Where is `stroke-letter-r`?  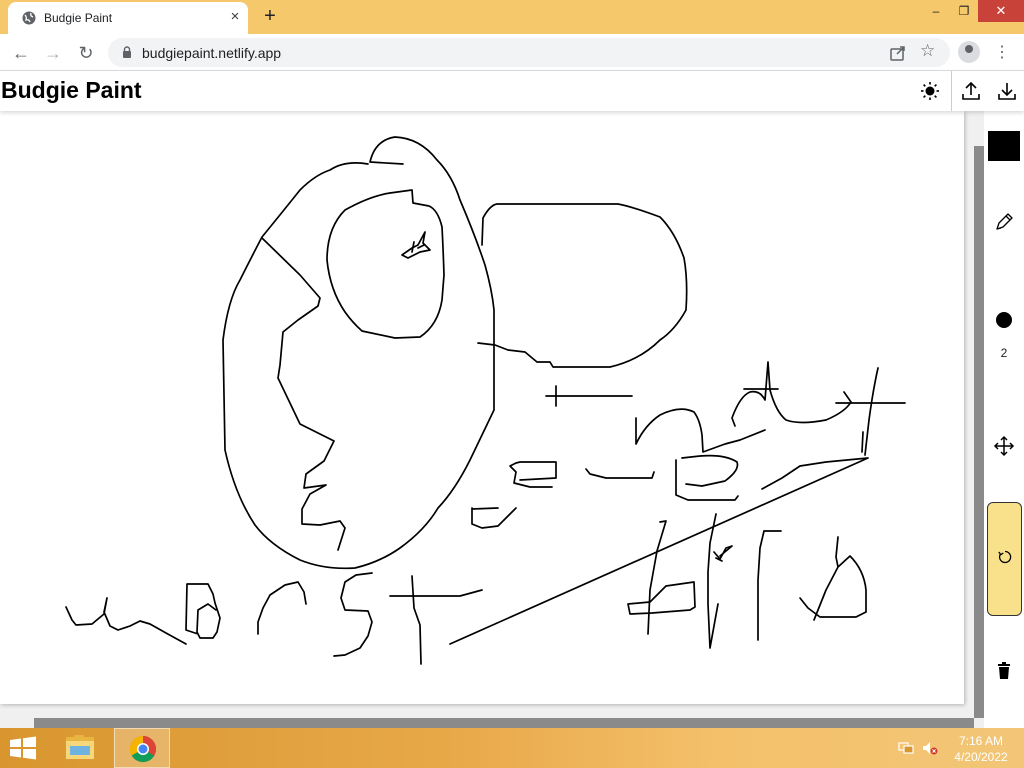 stroke-letter-r is located at coordinates (769, 585).